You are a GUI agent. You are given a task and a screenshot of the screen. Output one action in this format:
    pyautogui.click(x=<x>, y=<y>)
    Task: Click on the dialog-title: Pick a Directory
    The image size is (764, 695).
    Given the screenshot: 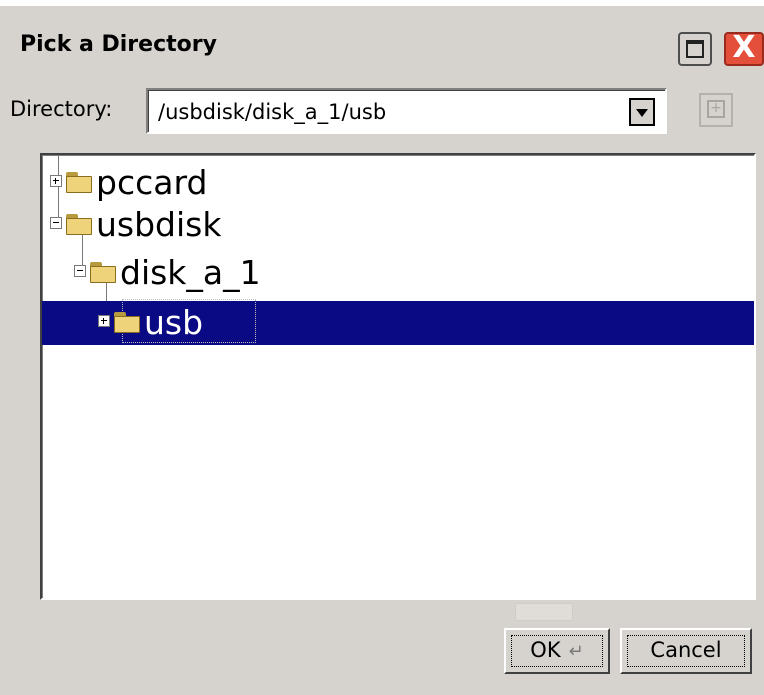 What is the action you would take?
    pyautogui.click(x=118, y=44)
    